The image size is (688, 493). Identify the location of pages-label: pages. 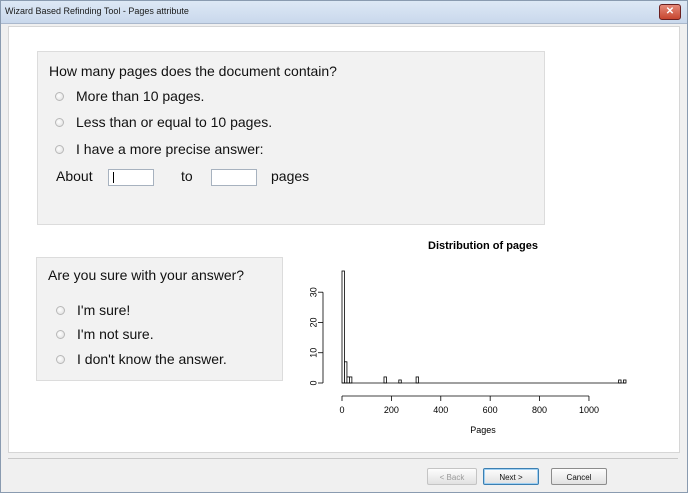
(290, 176).